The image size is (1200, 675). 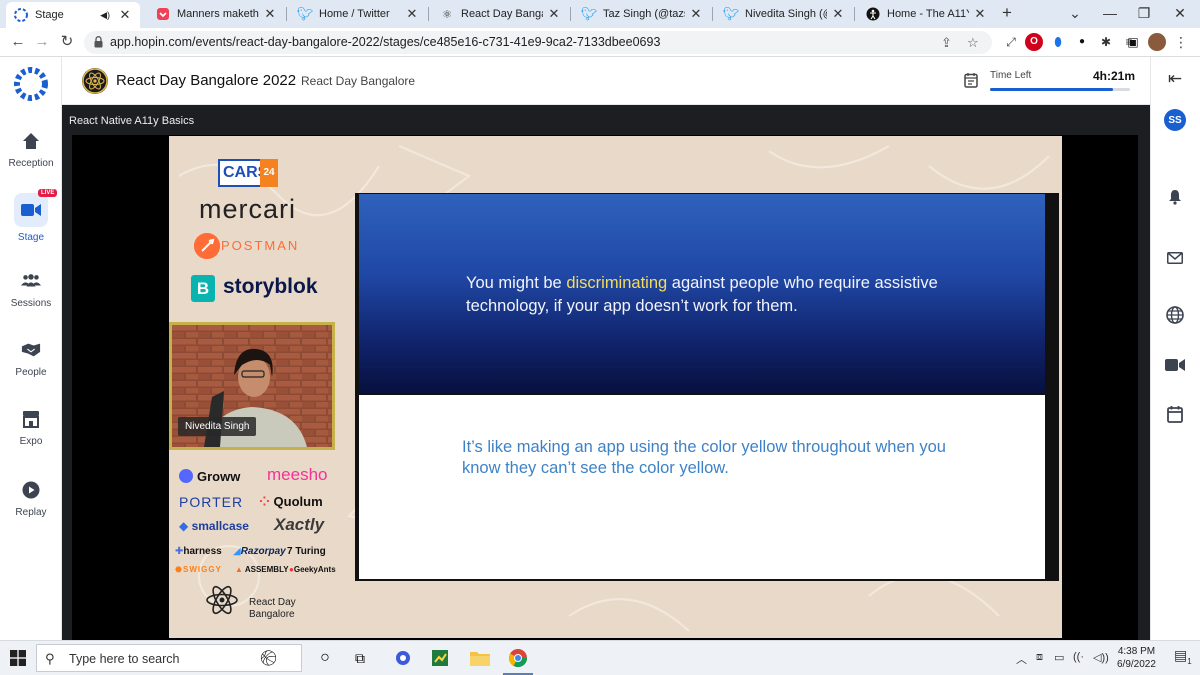 What do you see at coordinates (358, 81) in the screenshot?
I see `event-subtitle: React Day Bangalore` at bounding box center [358, 81].